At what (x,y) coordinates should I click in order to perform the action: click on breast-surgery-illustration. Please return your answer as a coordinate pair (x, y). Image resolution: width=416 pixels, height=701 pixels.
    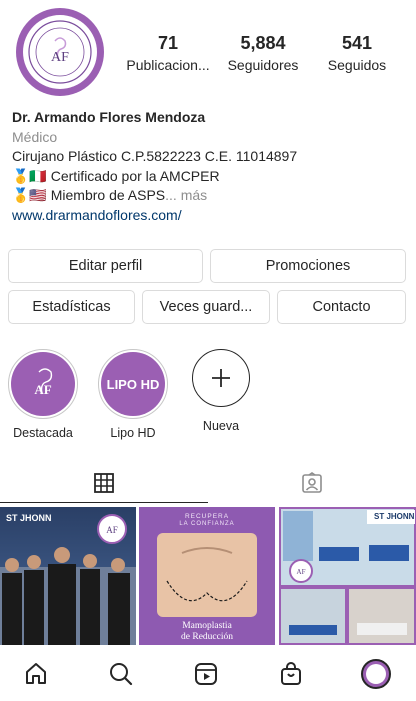
    Looking at the image, I should click on (207, 575).